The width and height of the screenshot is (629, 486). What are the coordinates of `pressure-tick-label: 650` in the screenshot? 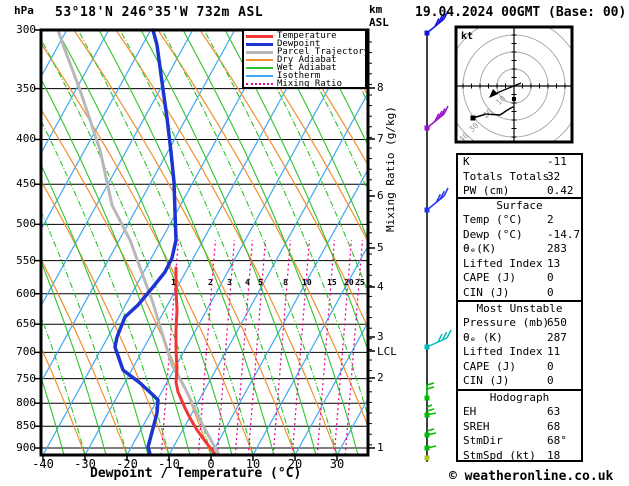 It's located at (26, 324).